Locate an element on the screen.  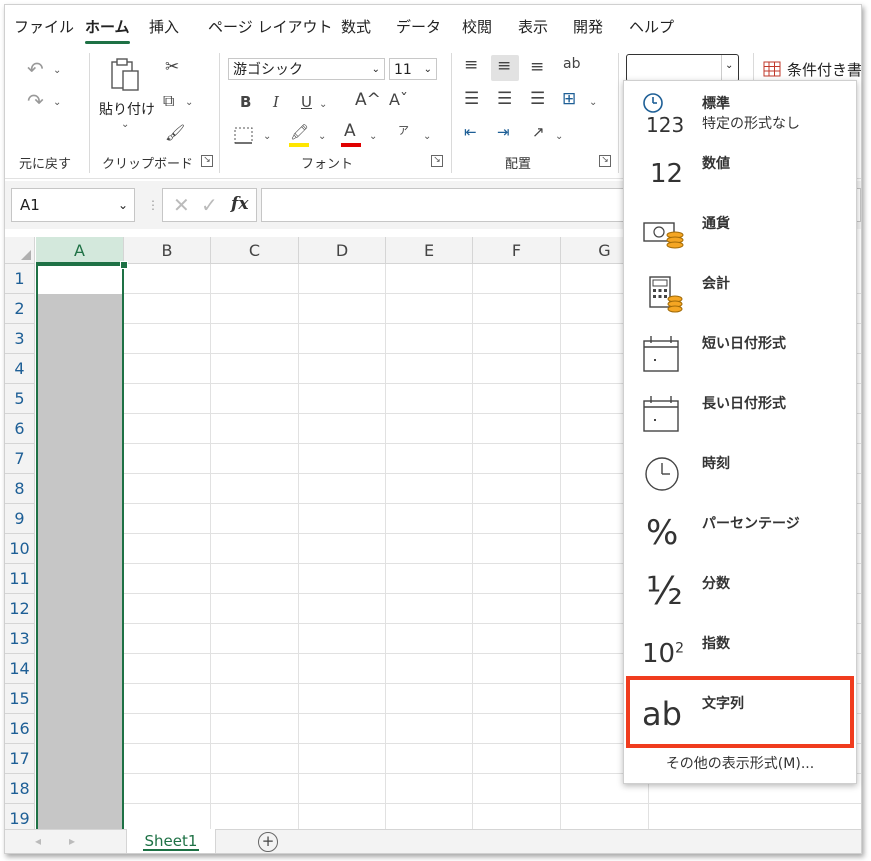
copy-icon: ⧉ is located at coordinates (168, 101).